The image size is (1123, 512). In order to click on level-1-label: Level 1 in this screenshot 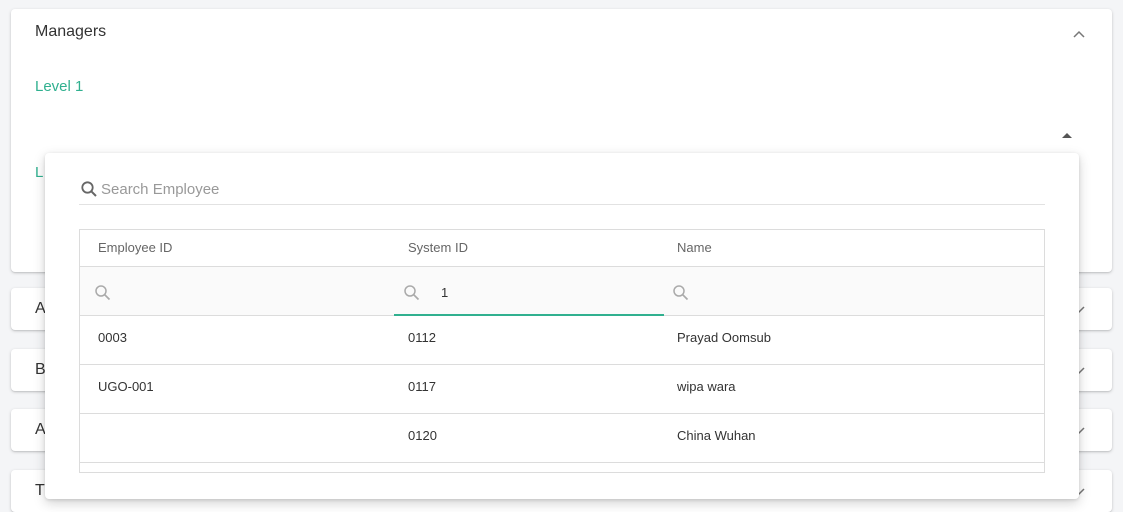, I will do `click(59, 86)`.